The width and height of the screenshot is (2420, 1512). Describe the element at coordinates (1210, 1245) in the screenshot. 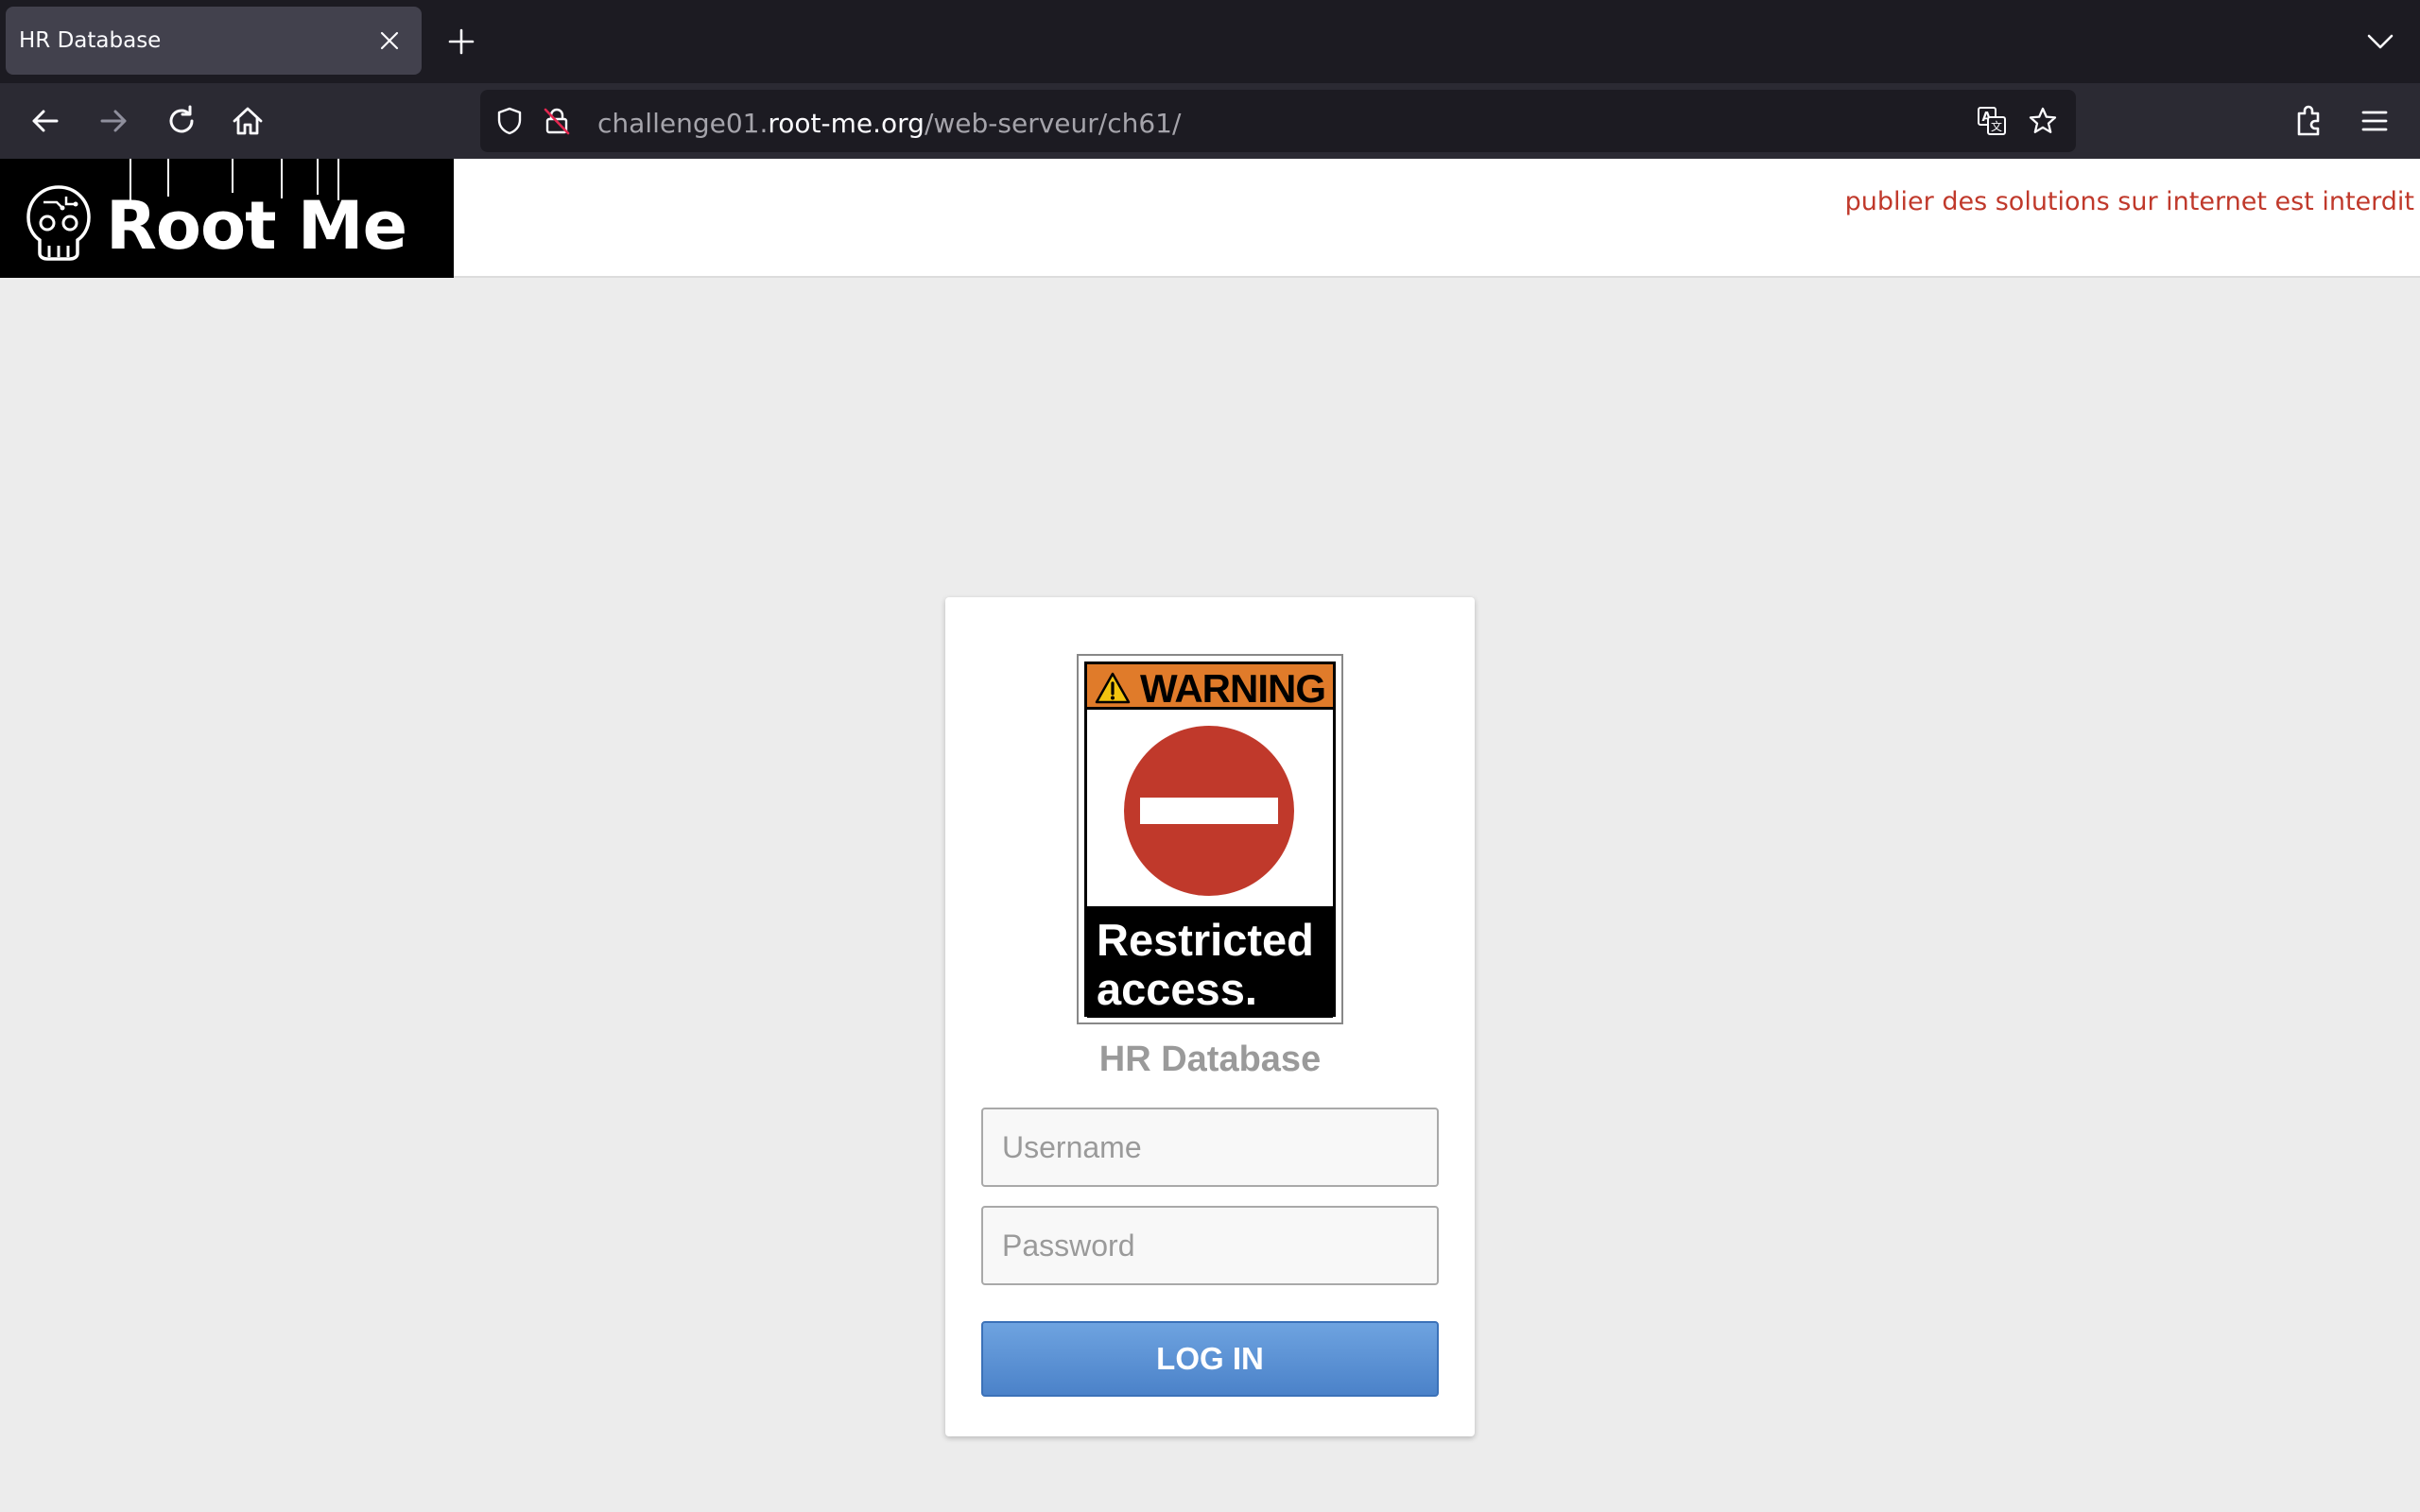

I see `password-input` at that location.